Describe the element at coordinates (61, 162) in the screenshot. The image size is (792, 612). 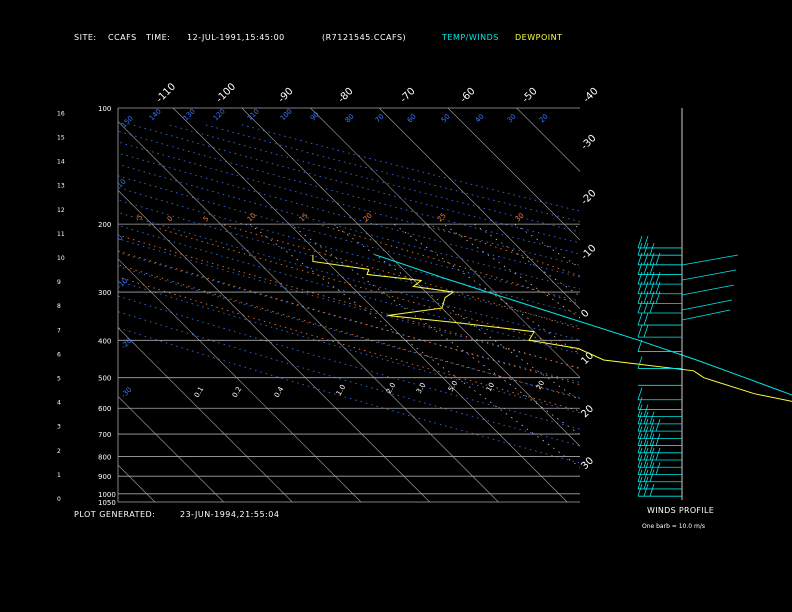
I see `height-tick-label: 14` at that location.